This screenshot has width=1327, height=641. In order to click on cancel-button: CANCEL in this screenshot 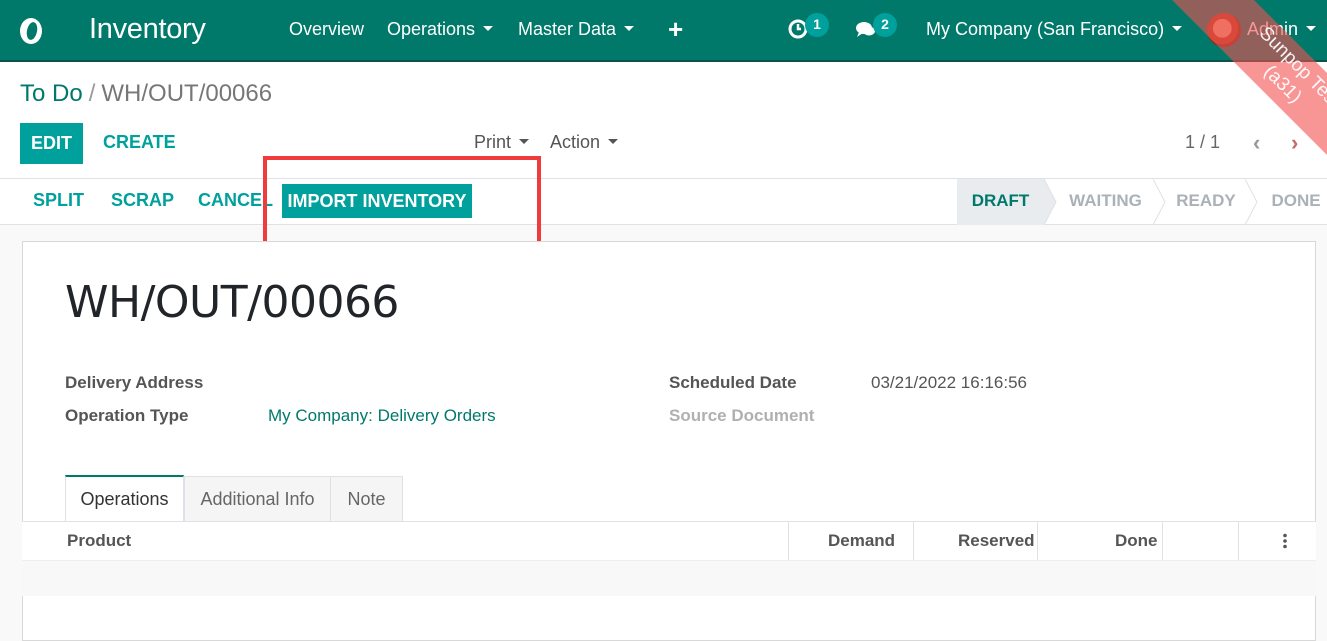, I will do `click(235, 200)`.